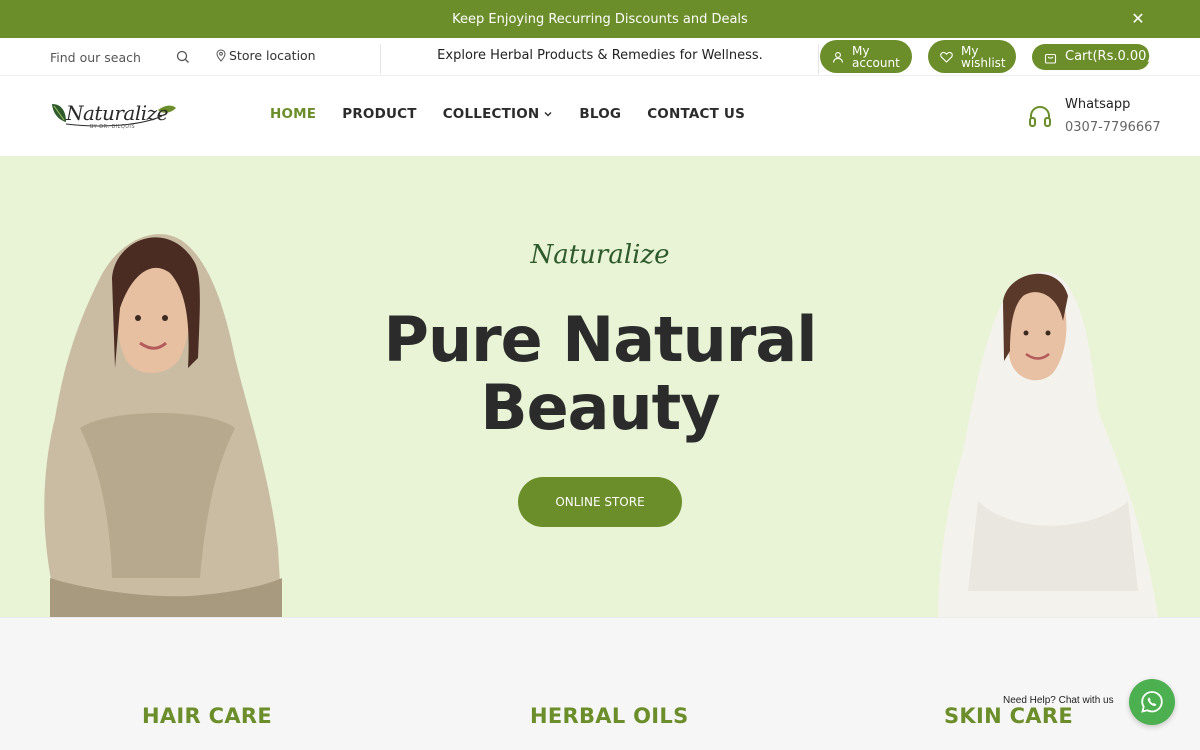 The width and height of the screenshot is (1200, 750). Describe the element at coordinates (838, 57) in the screenshot. I see `user-icon` at that location.